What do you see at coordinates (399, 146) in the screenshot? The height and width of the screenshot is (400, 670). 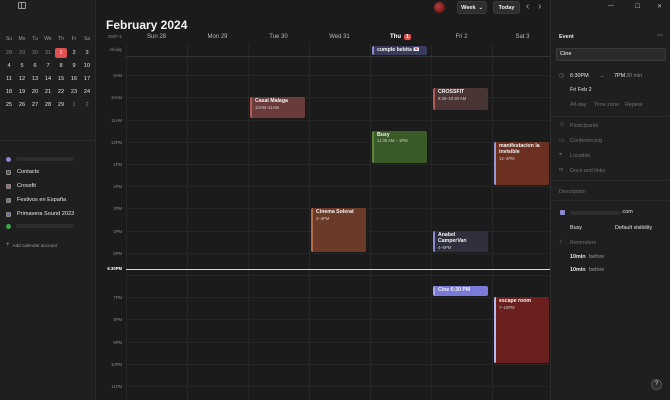 I see `calendar-event: Busy 11:30 AM – 1PM` at bounding box center [399, 146].